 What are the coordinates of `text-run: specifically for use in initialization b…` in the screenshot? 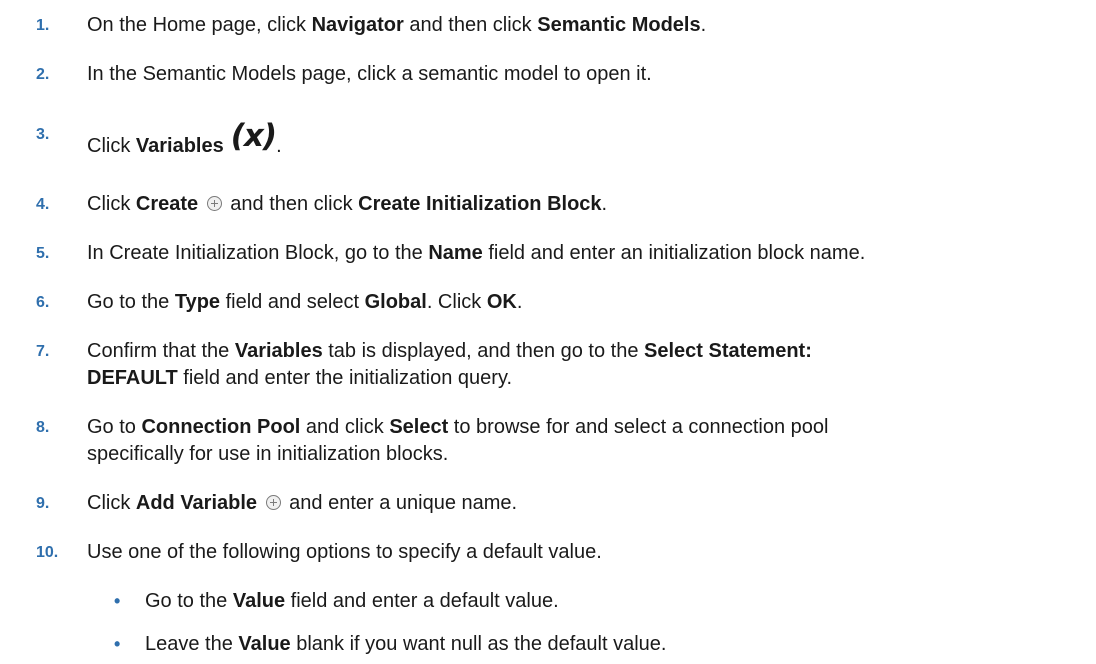 It's located at (268, 454).